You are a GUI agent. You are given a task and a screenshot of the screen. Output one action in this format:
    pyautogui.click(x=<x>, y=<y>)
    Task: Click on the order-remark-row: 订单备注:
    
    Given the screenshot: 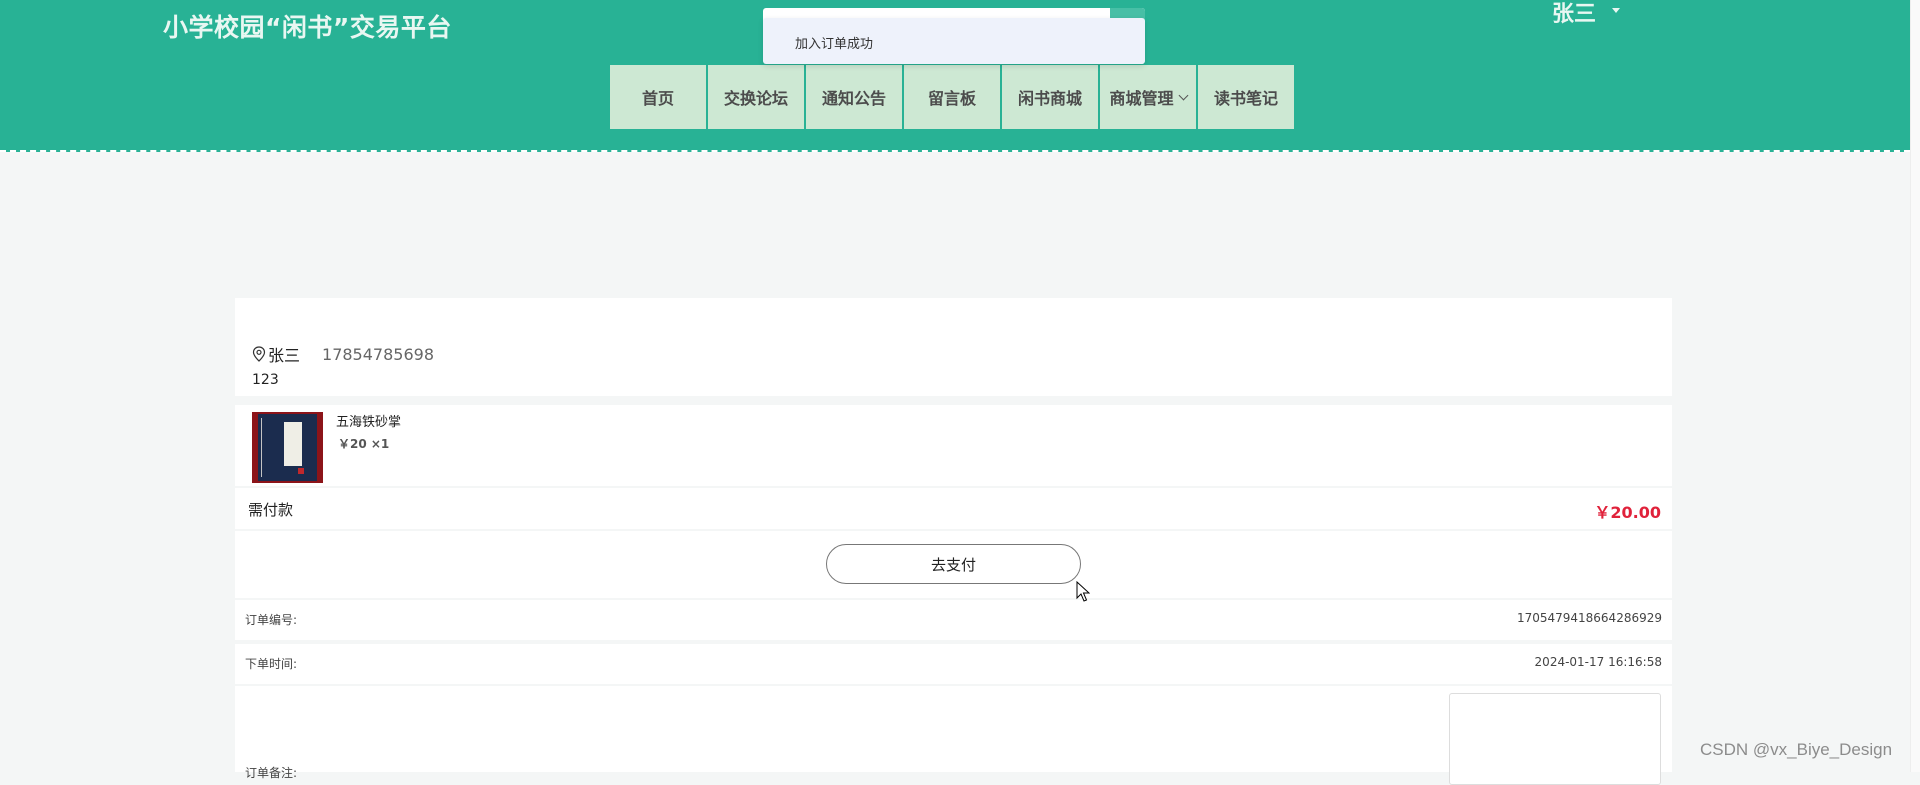 What is the action you would take?
    pyautogui.click(x=953, y=735)
    